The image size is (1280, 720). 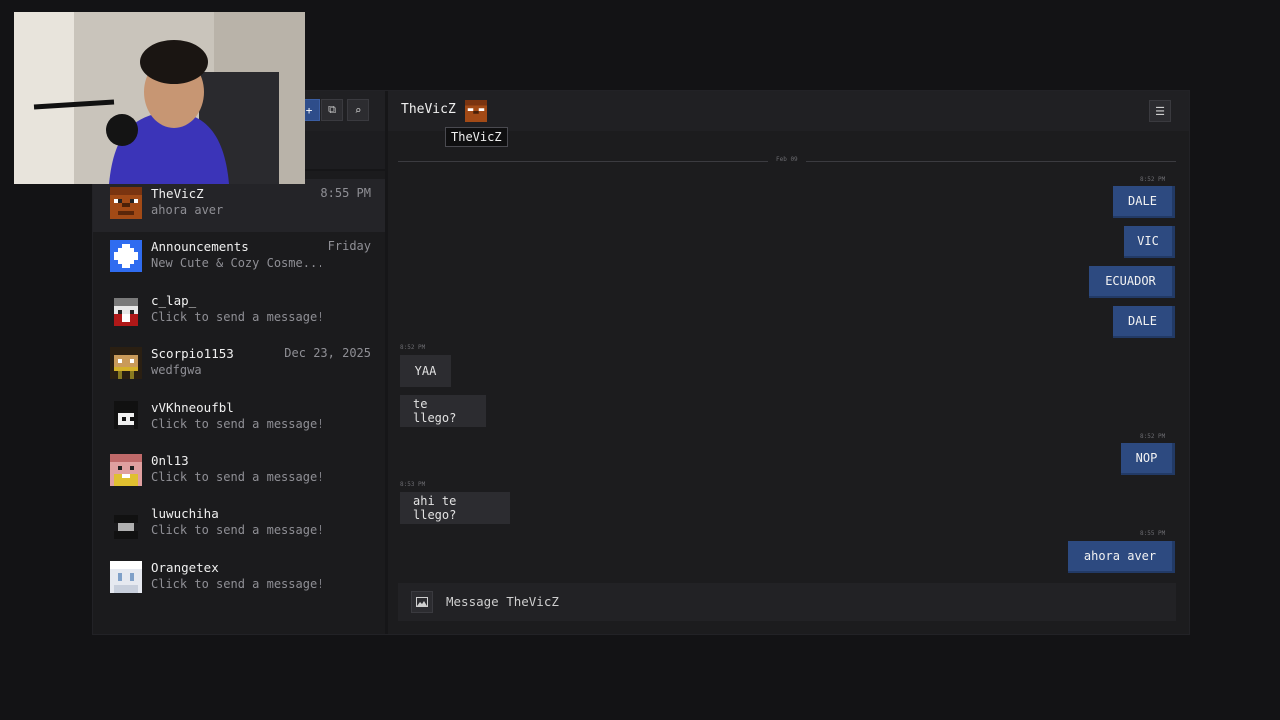 I want to click on 0nl13-avatar, so click(x=126, y=469).